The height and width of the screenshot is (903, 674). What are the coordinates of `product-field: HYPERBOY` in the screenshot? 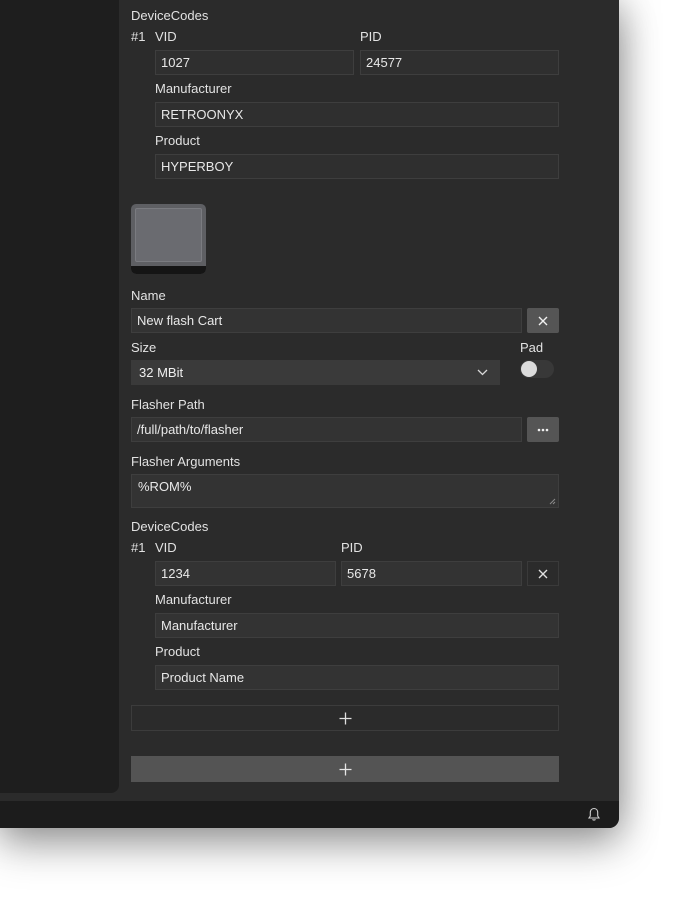 It's located at (357, 166).